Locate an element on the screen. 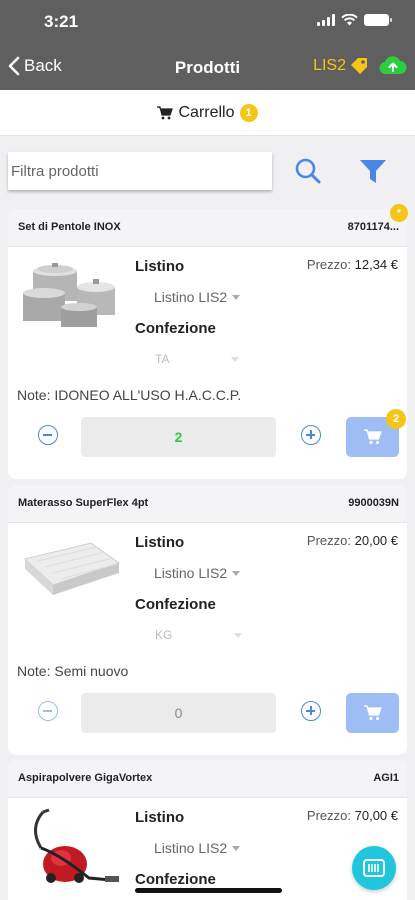 The height and width of the screenshot is (900, 415). pots-image is located at coordinates (71, 295).